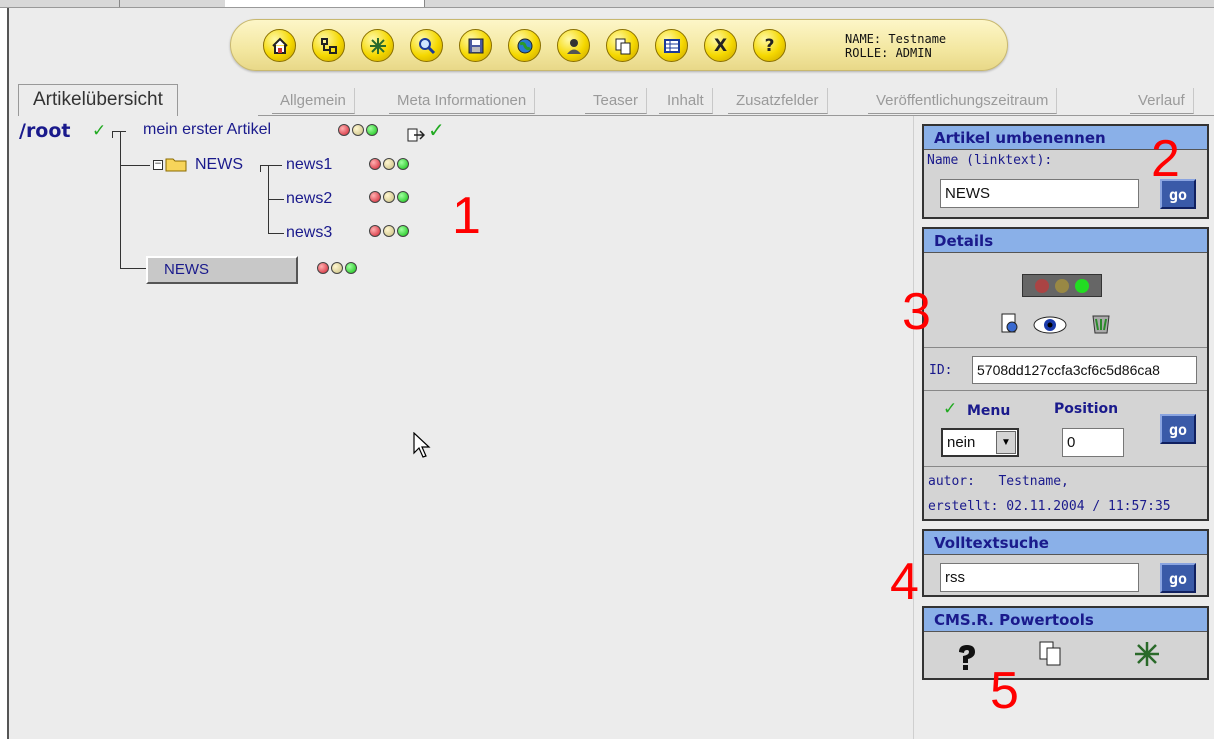 This screenshot has width=1214, height=739. I want to click on search-panel-title: Volltextsuche, so click(1065, 543).